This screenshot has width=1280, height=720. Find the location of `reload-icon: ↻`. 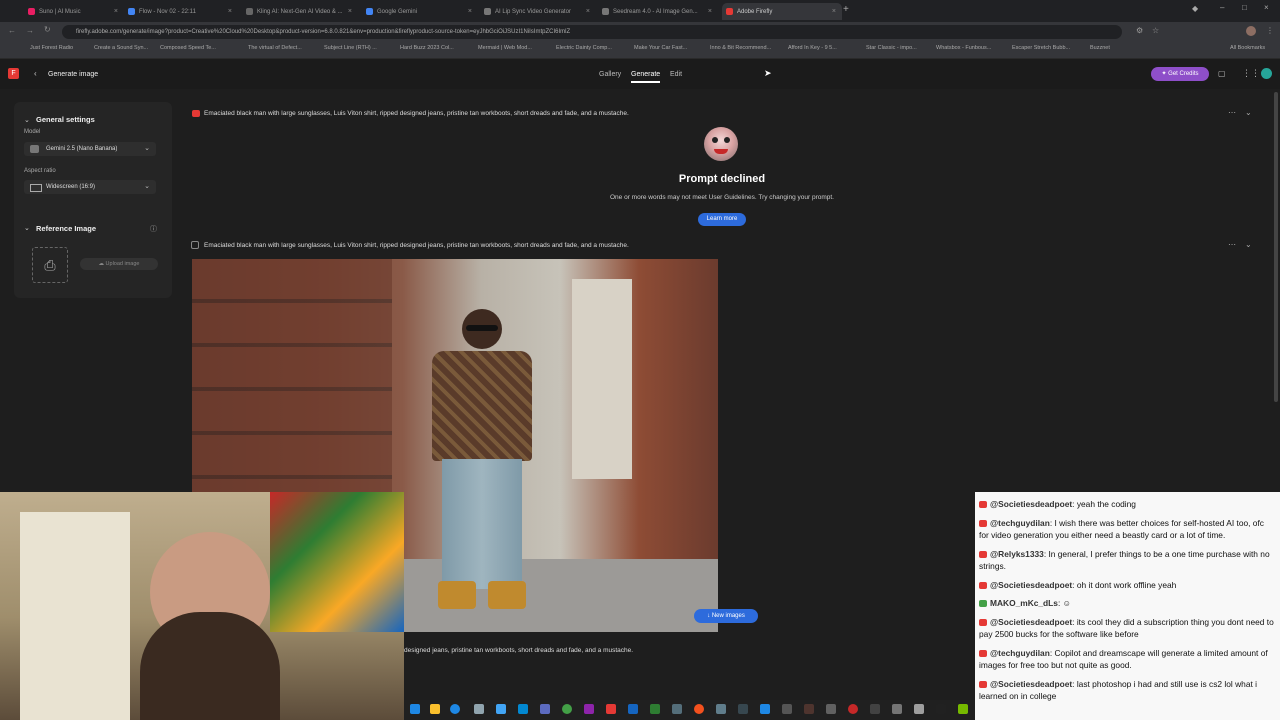

reload-icon: ↻ is located at coordinates (47, 29).